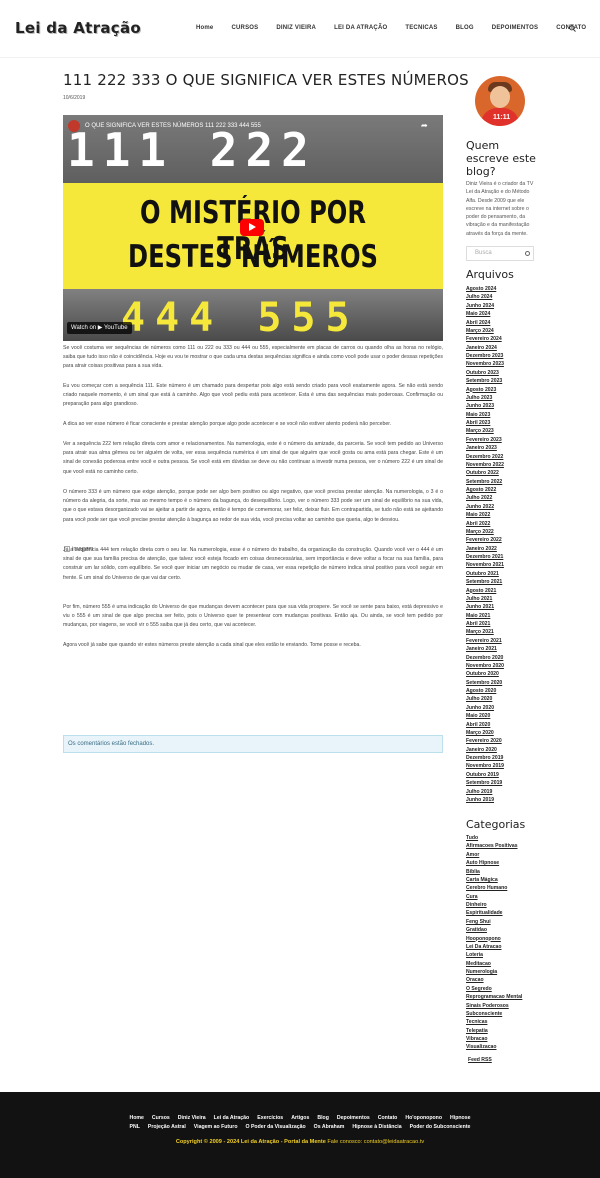 The width and height of the screenshot is (600, 1178). What do you see at coordinates (323, 1118) in the screenshot?
I see `footer-link: Blog` at bounding box center [323, 1118].